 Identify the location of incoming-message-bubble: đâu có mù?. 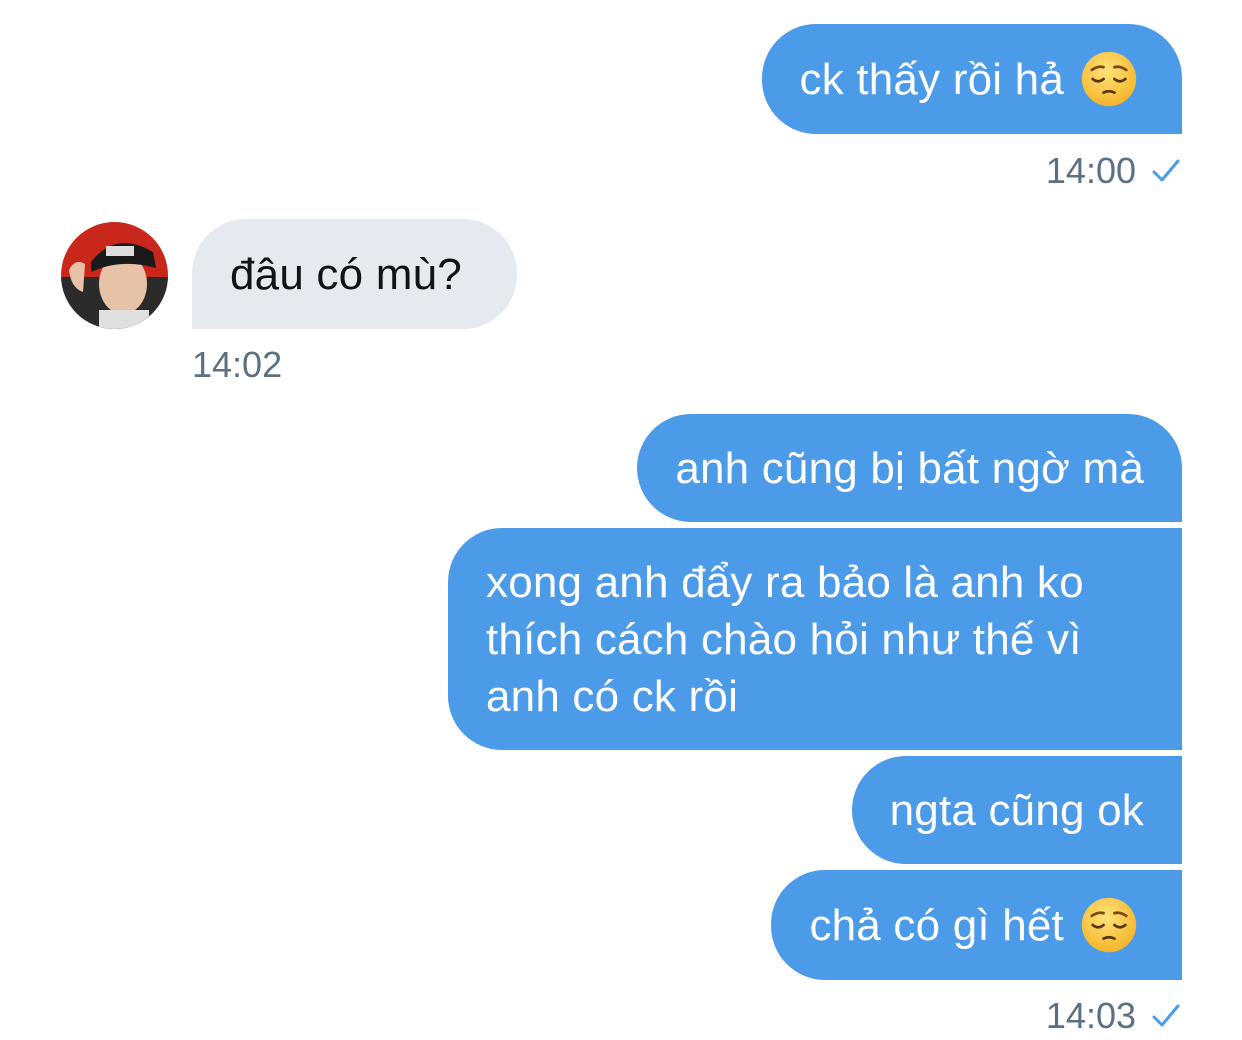
(354, 274).